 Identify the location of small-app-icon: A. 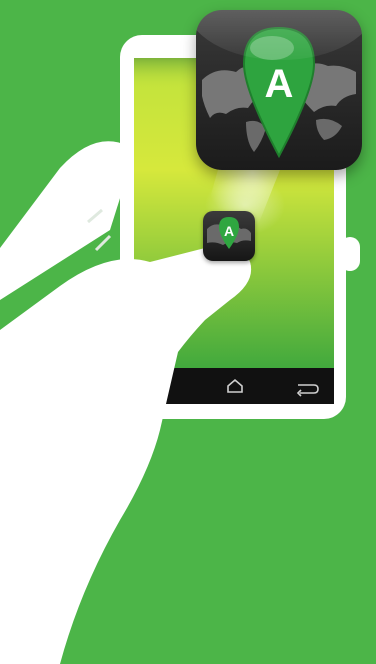
(229, 236).